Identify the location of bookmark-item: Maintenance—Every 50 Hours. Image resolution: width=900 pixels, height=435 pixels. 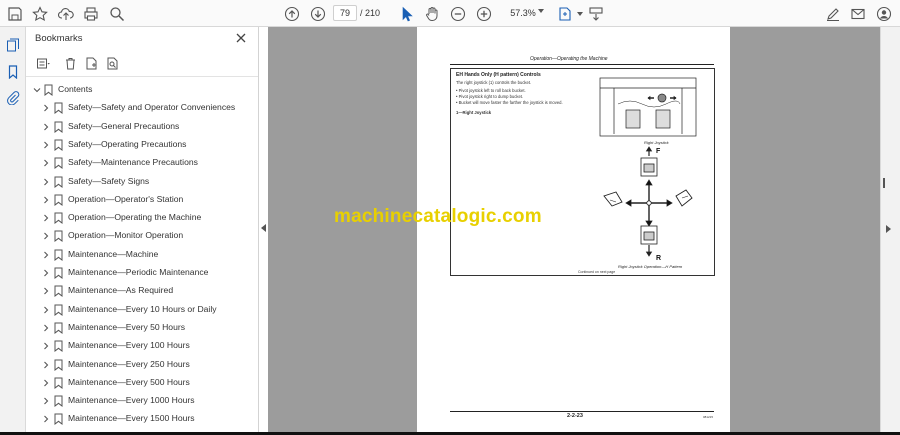
(136, 328).